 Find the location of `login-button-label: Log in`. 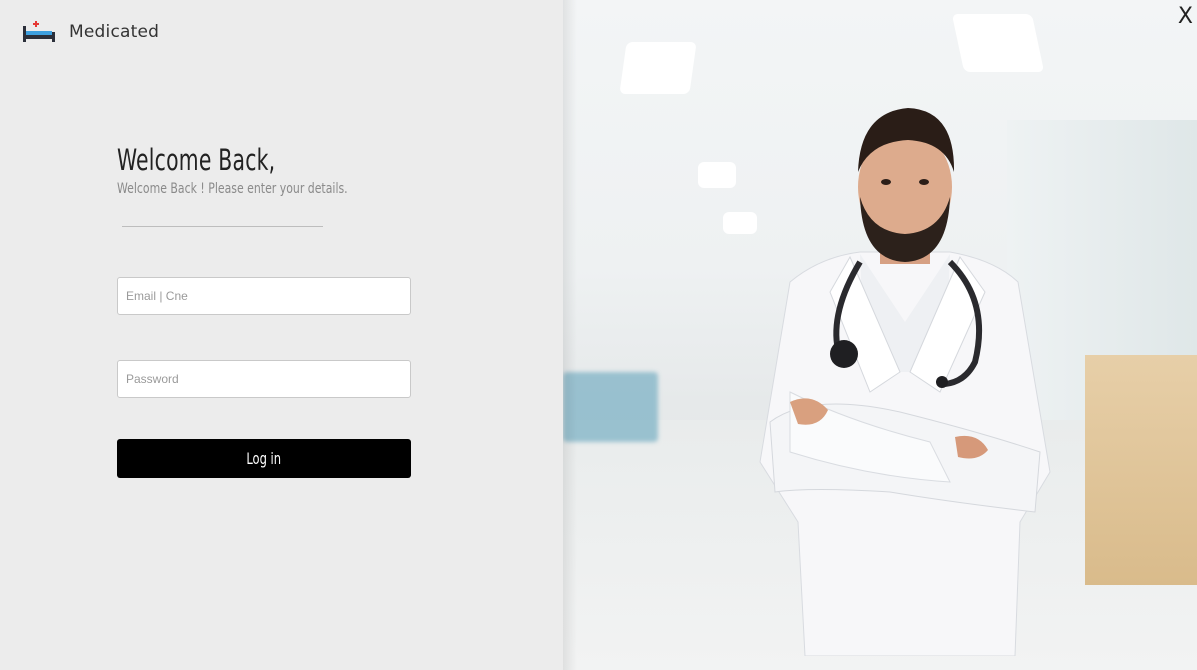

login-button-label: Log in is located at coordinates (264, 458).